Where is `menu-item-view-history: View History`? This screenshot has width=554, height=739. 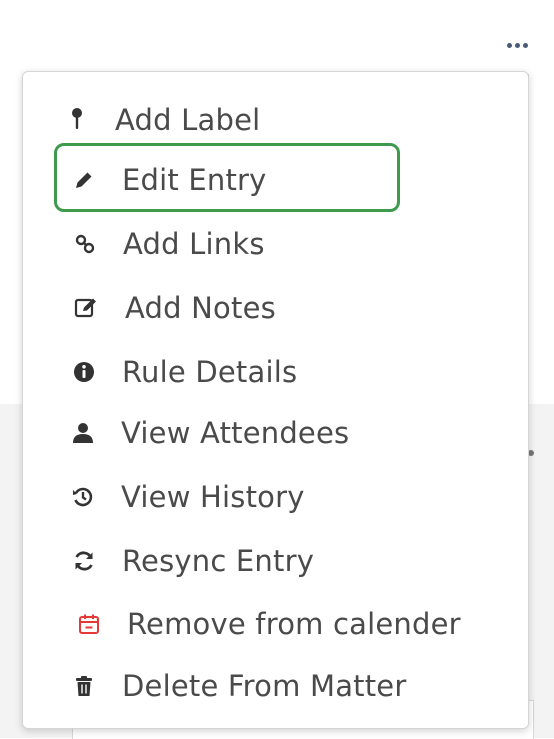 menu-item-view-history: View History is located at coordinates (289, 497).